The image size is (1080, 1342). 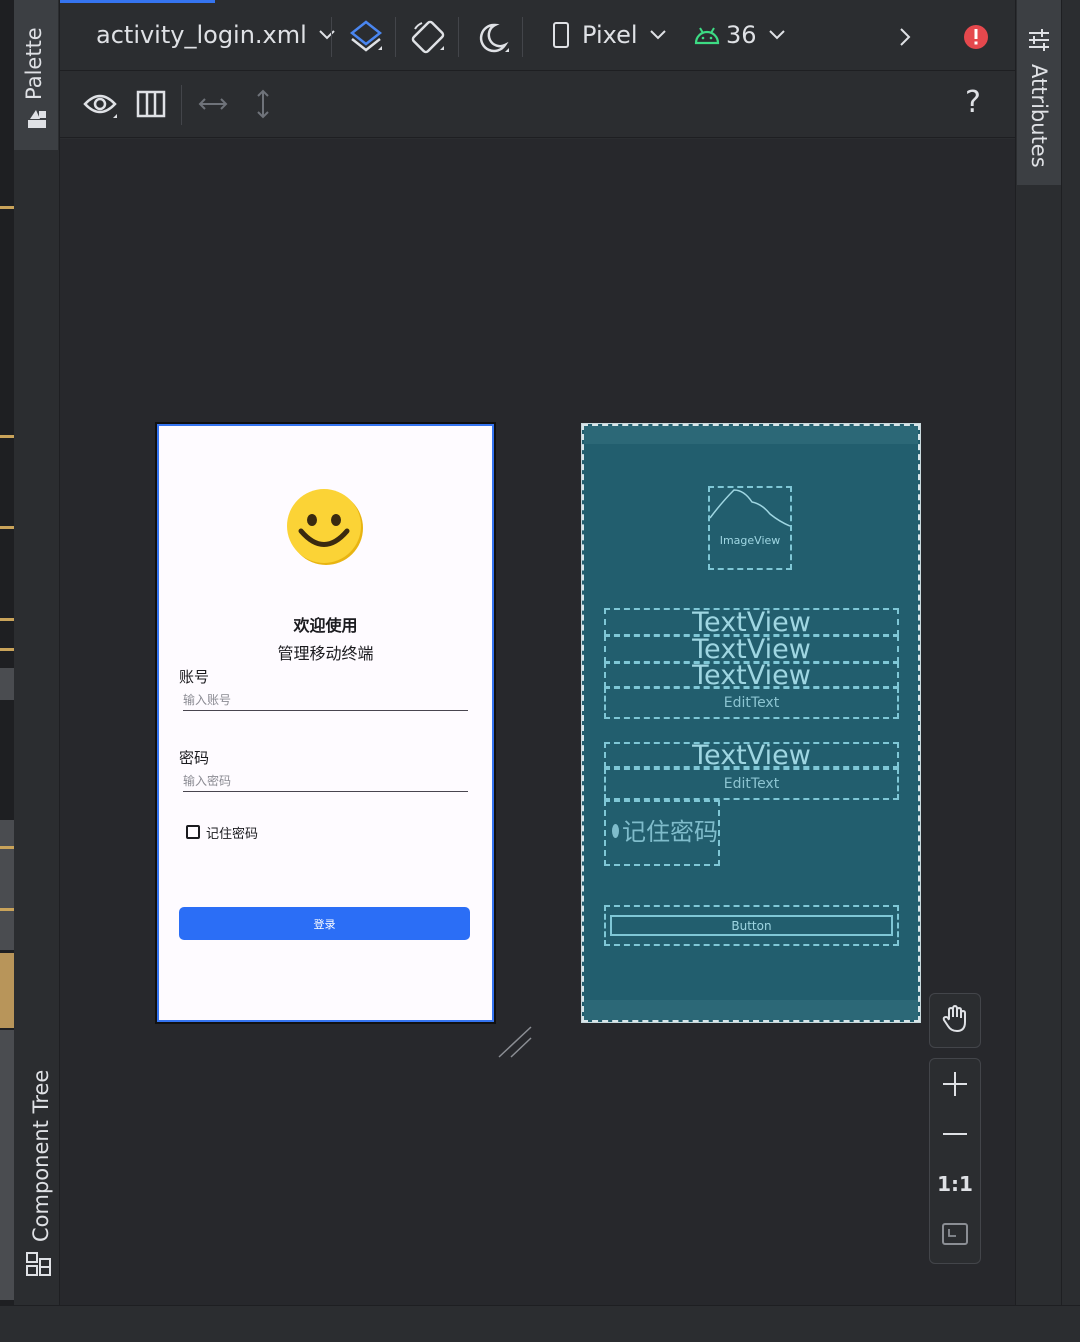 What do you see at coordinates (34, 63) in the screenshot?
I see `palette-label: Palette` at bounding box center [34, 63].